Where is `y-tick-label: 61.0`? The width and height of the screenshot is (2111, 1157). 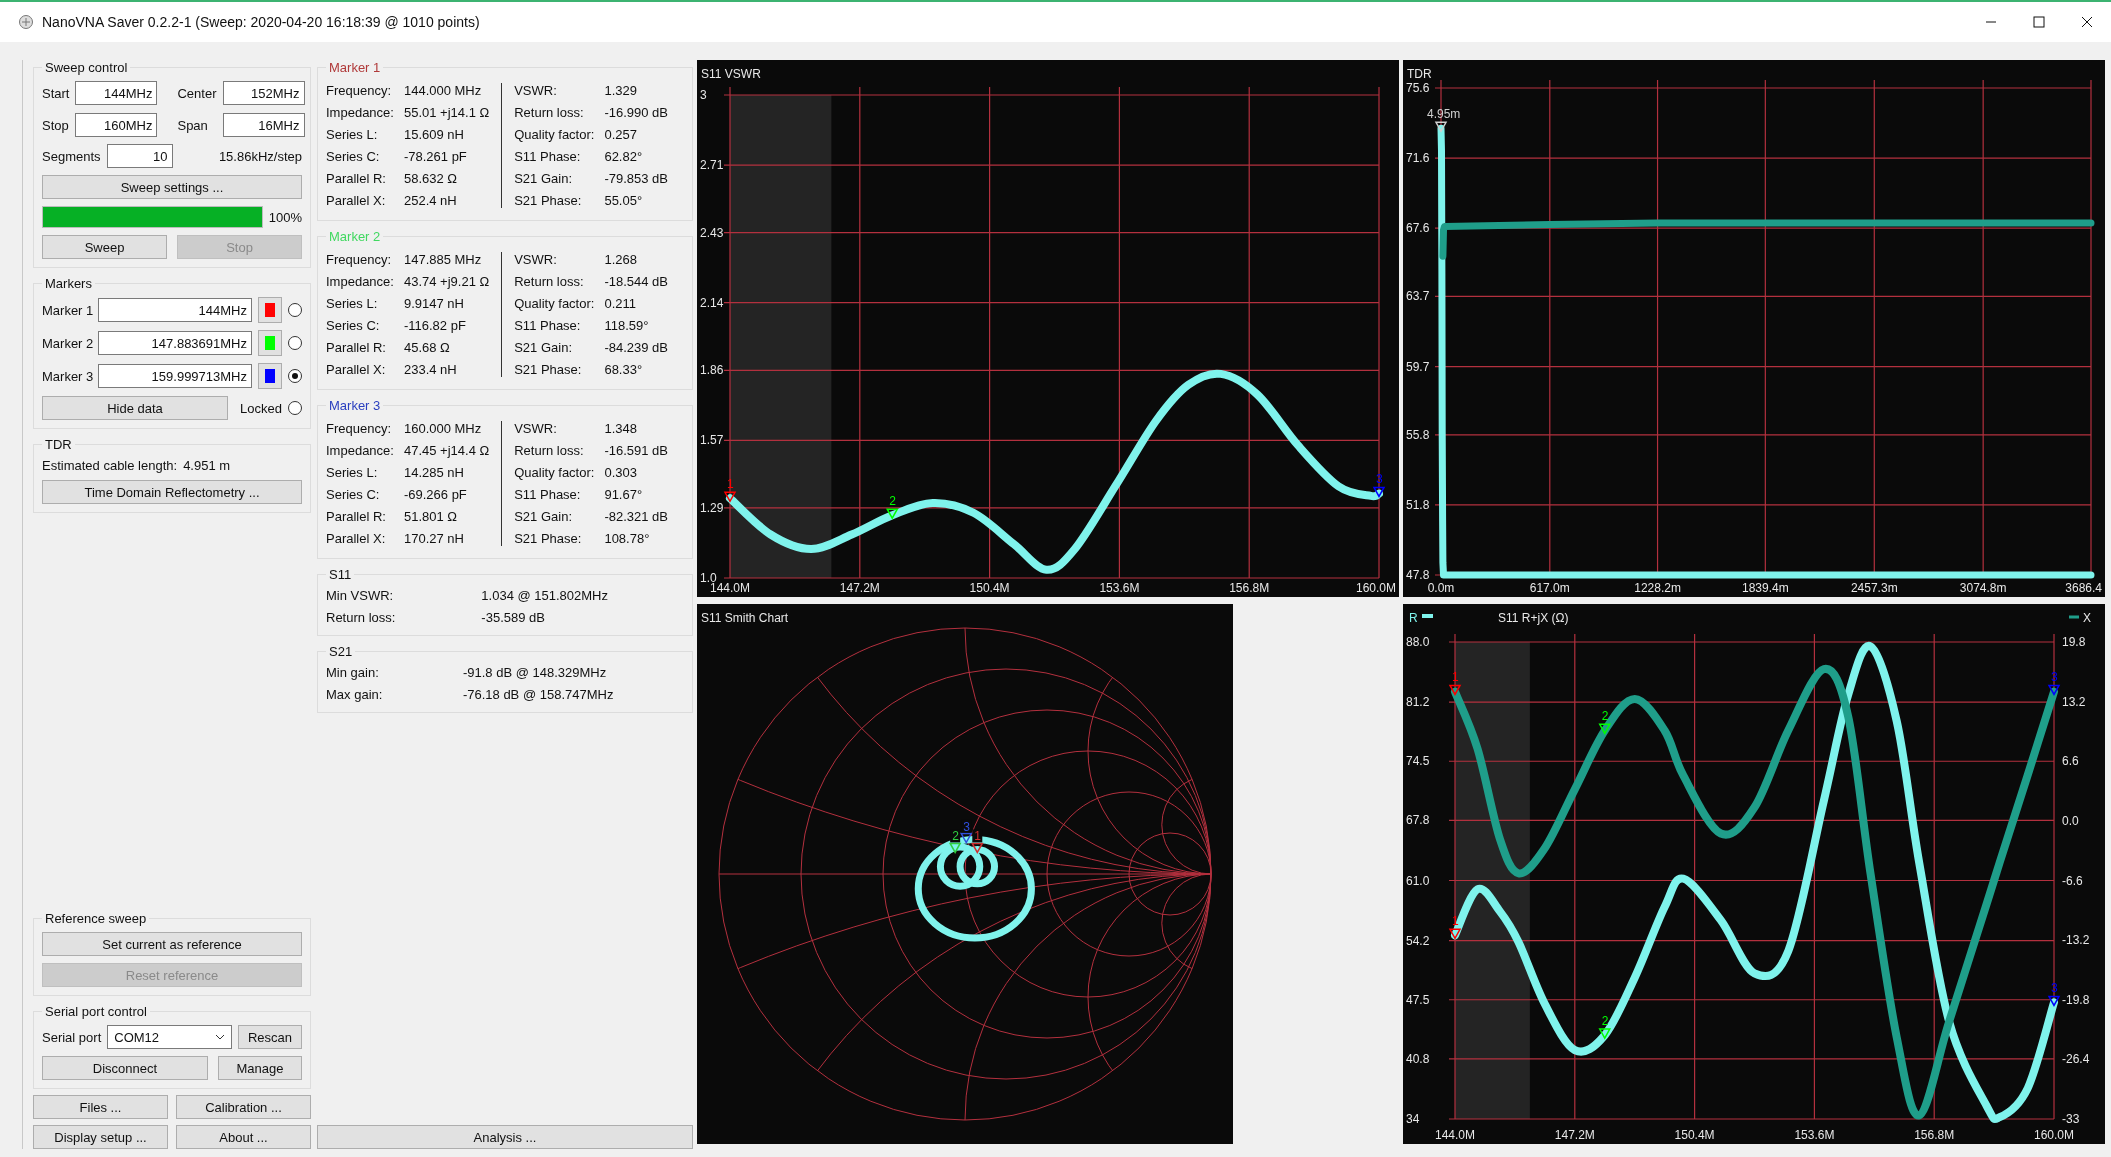 y-tick-label: 61.0 is located at coordinates (1418, 880).